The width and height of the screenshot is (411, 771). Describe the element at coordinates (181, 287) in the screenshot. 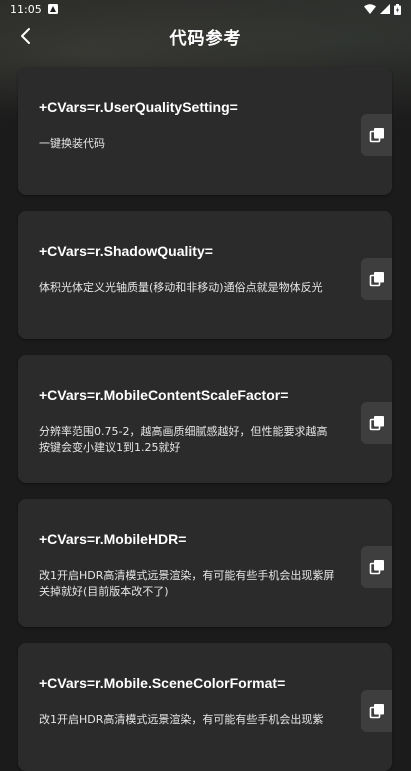

I see `code-description: 体积光体定义光轴质量(移动和非移动)通俗点就是物体反光` at that location.